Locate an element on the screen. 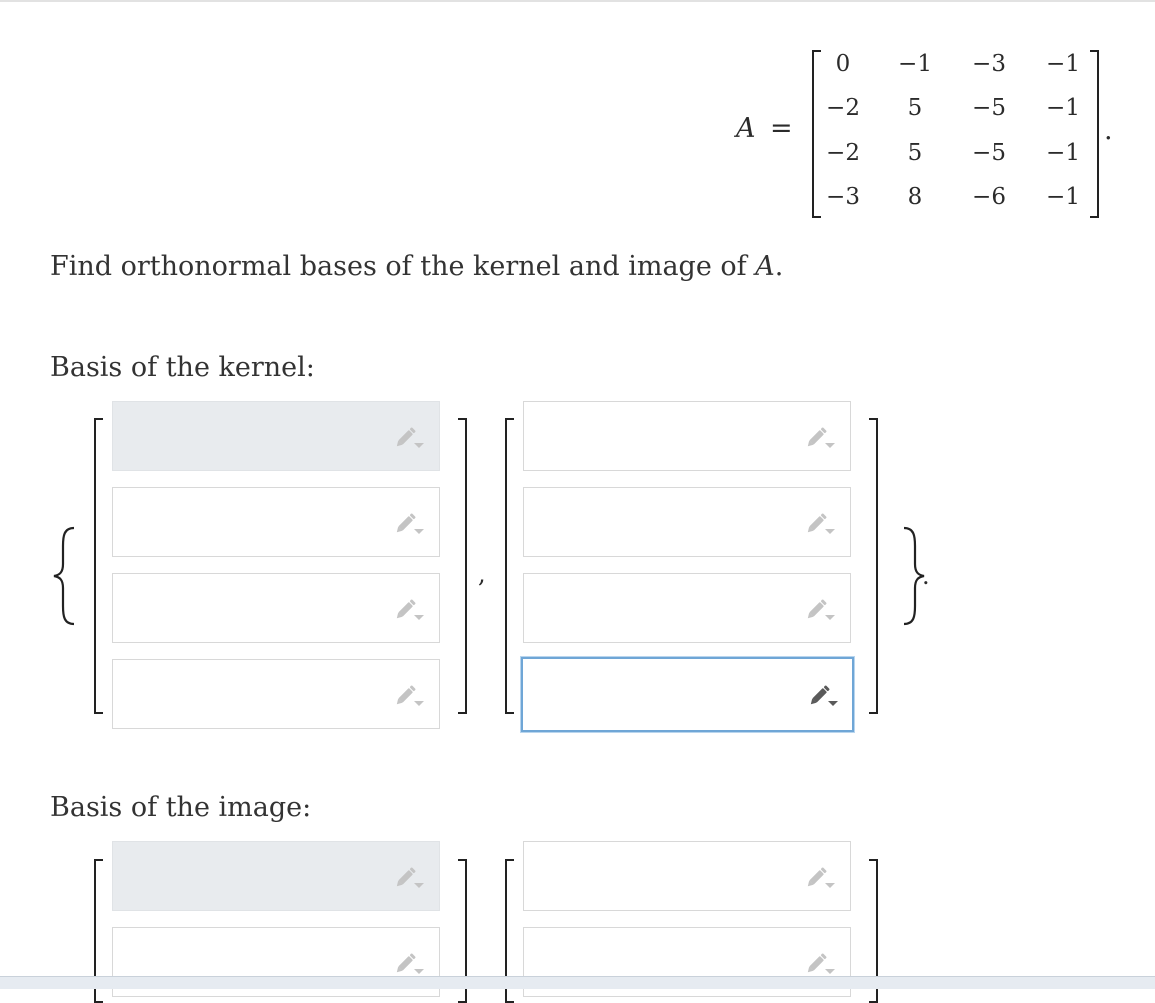 Image resolution: width=1155 pixels, height=1003 pixels. prompt-variable: A is located at coordinates (765, 266).